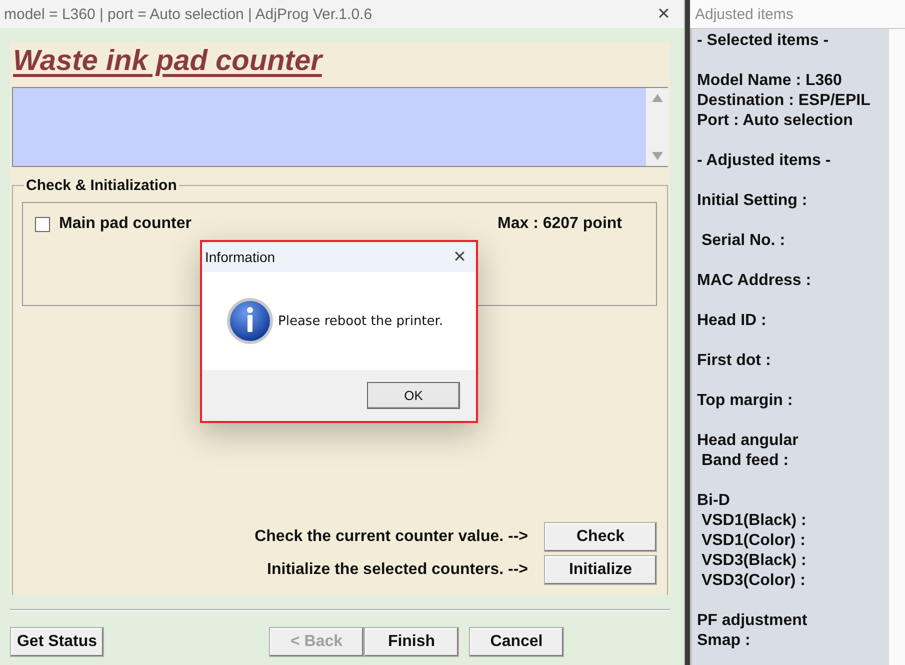  Describe the element at coordinates (734, 361) in the screenshot. I see `panel-line: First dot :` at that location.